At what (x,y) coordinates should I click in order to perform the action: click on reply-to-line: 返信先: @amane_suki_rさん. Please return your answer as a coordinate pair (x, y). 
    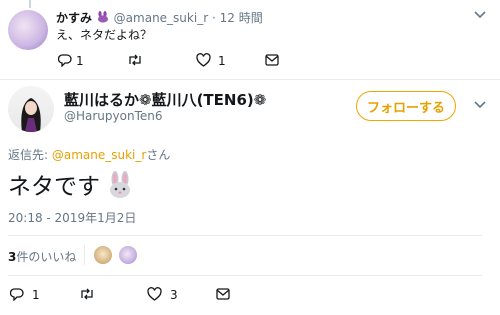
    Looking at the image, I should click on (89, 154).